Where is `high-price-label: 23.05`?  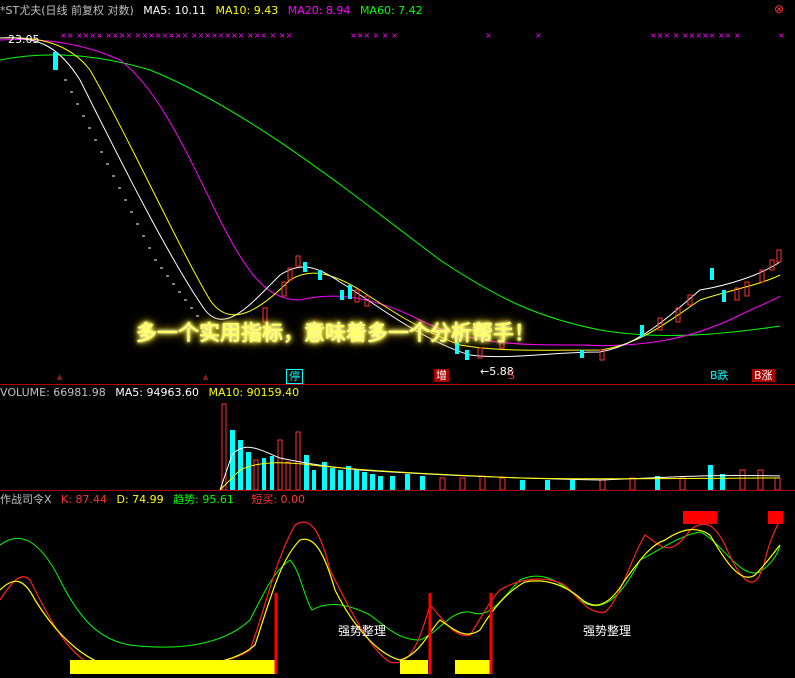 high-price-label: 23.05 is located at coordinates (24, 39).